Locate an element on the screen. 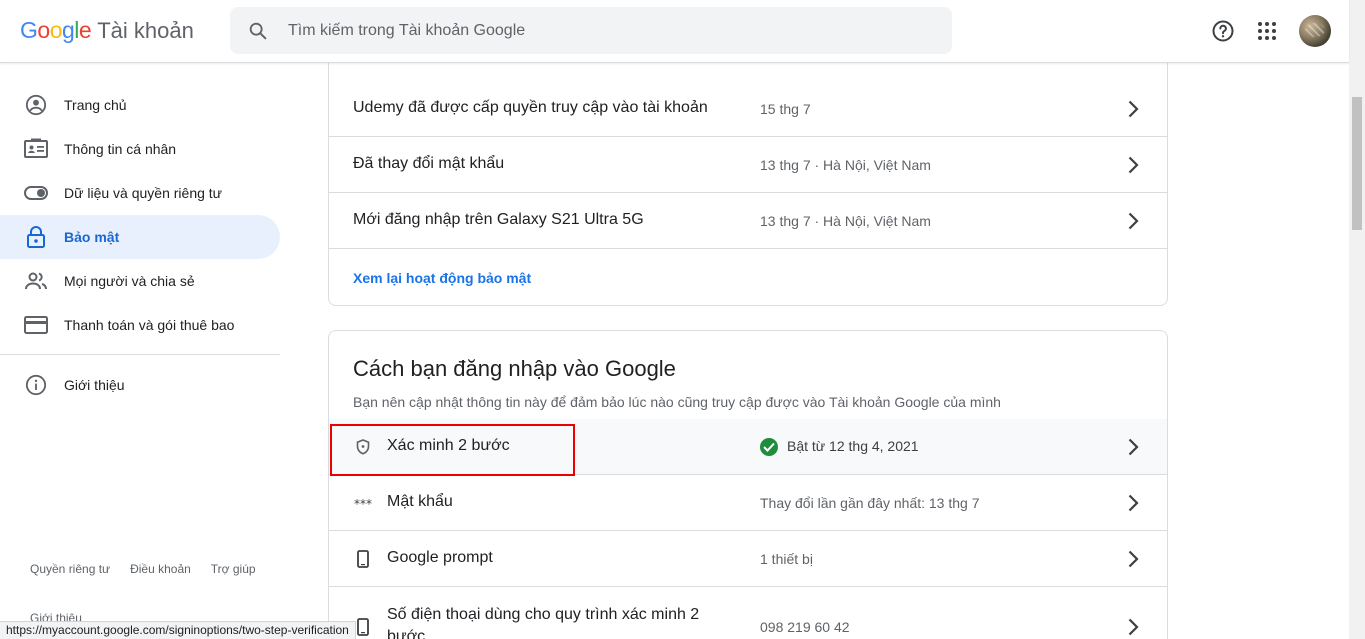 The width and height of the screenshot is (1365, 639). sidebar-item-personal-info: Thông tin cá nhân is located at coordinates (140, 149).